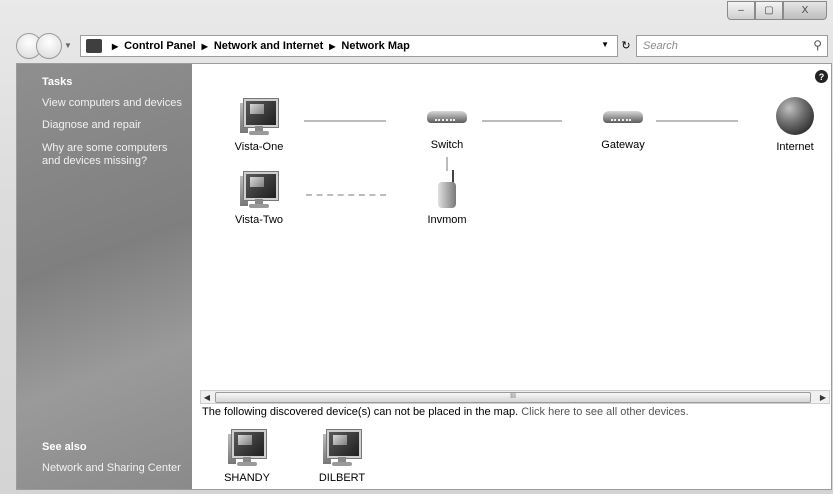 This screenshot has height=494, width=833. I want to click on node-internet: Internet, so click(791, 125).